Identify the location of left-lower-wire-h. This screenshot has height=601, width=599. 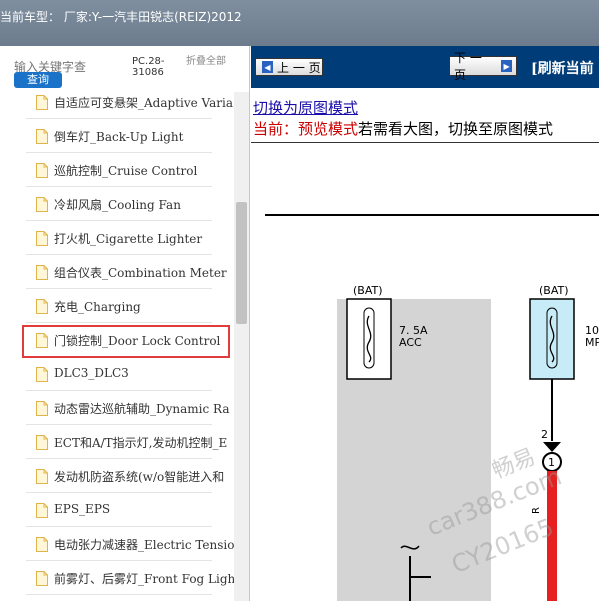
(420, 577).